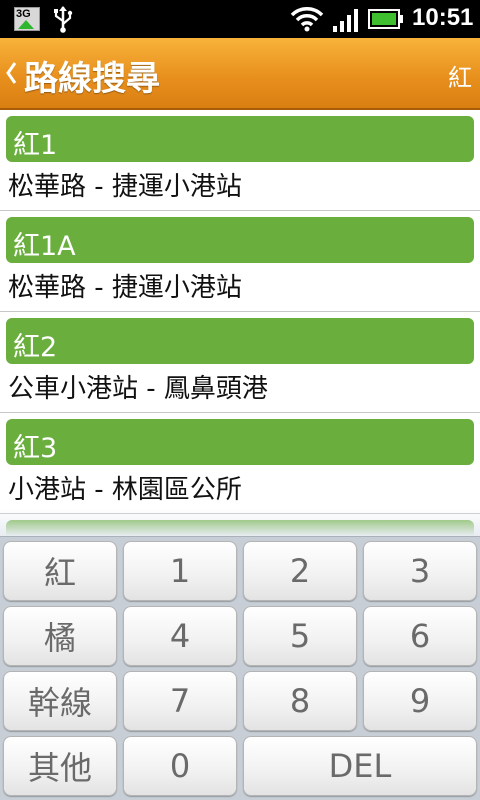  What do you see at coordinates (35, 448) in the screenshot?
I see `route-number: 紅3` at bounding box center [35, 448].